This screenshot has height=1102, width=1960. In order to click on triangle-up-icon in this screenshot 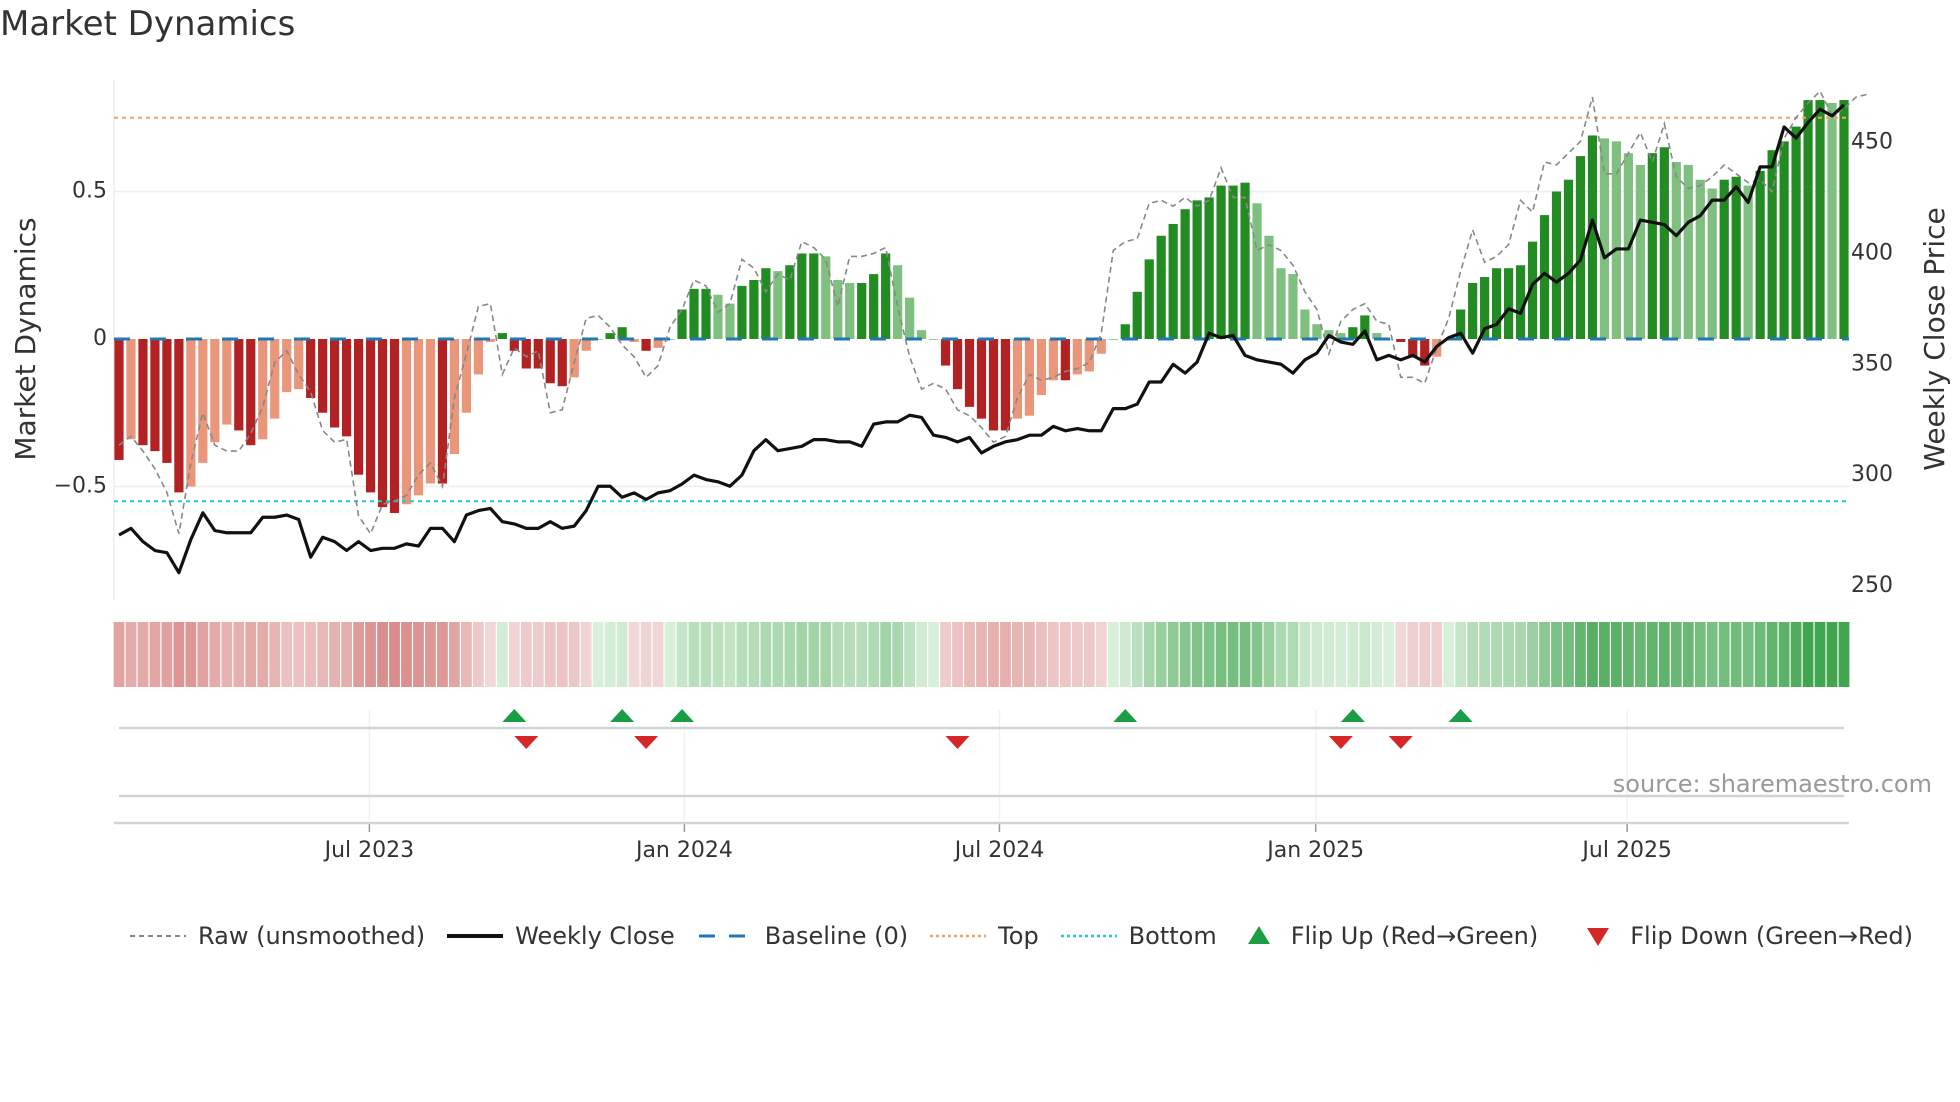, I will do `click(1258, 935)`.